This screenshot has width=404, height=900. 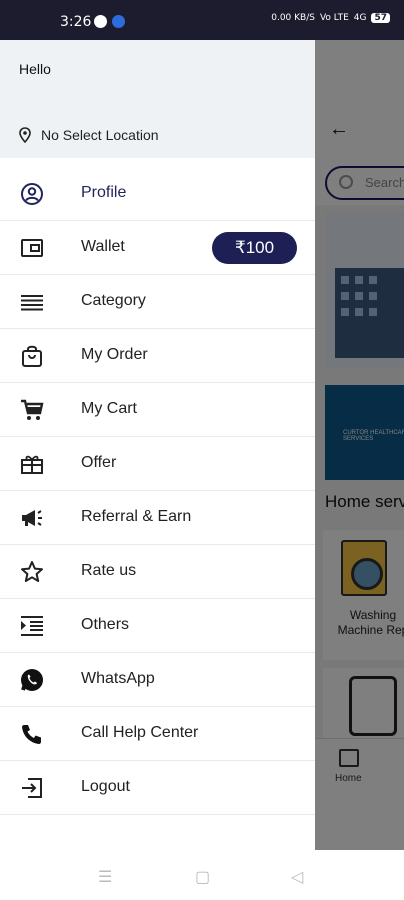 I want to click on menu-item-offer: Offer, so click(x=157, y=464).